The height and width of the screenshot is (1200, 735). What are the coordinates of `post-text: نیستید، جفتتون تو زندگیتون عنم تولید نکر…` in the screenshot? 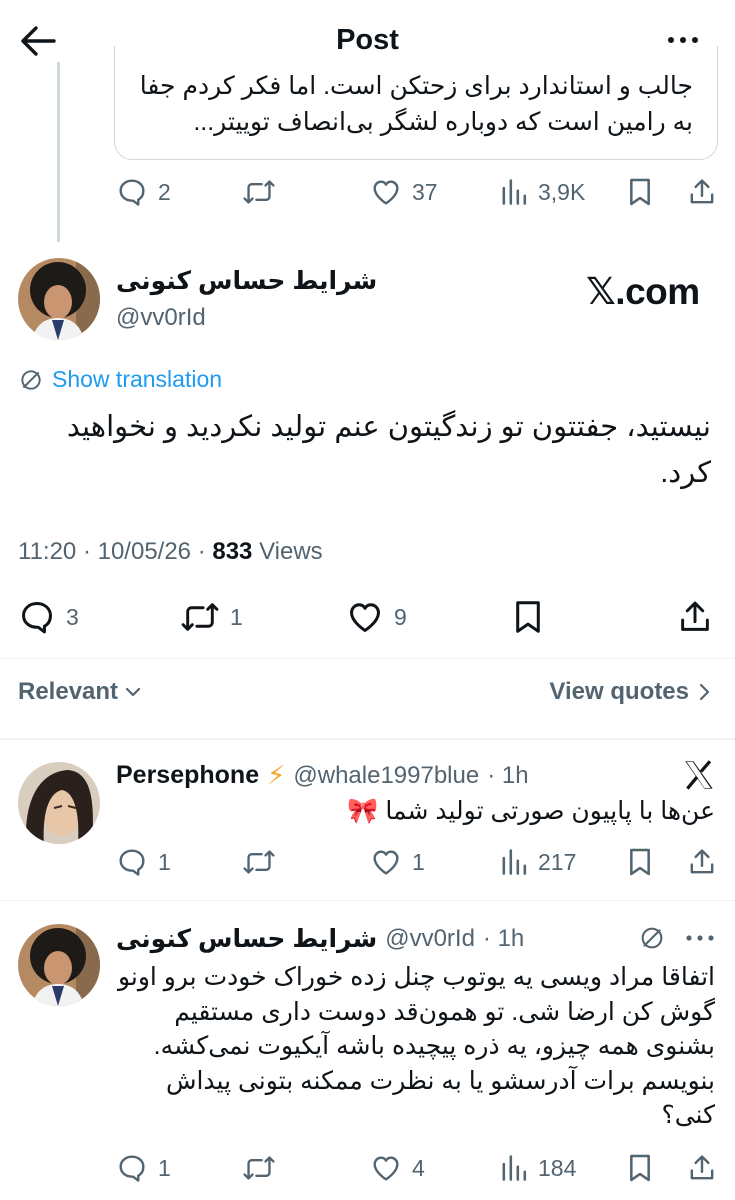 It's located at (388, 450).